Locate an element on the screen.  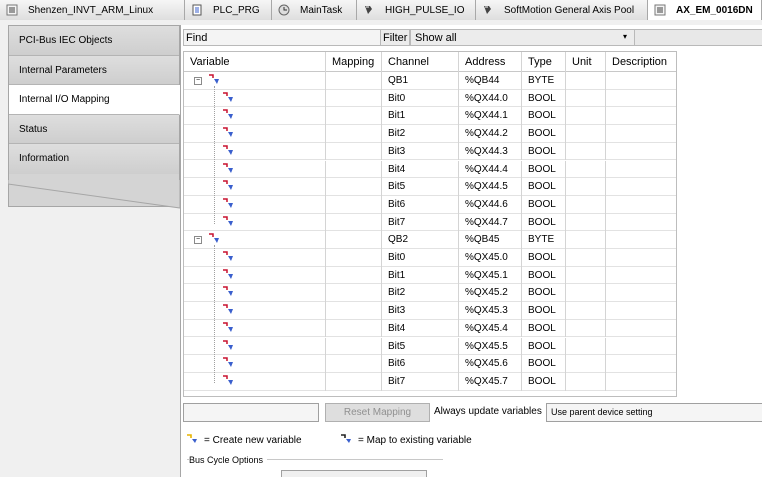
channel-cell: Bit6 is located at coordinates (420, 364).